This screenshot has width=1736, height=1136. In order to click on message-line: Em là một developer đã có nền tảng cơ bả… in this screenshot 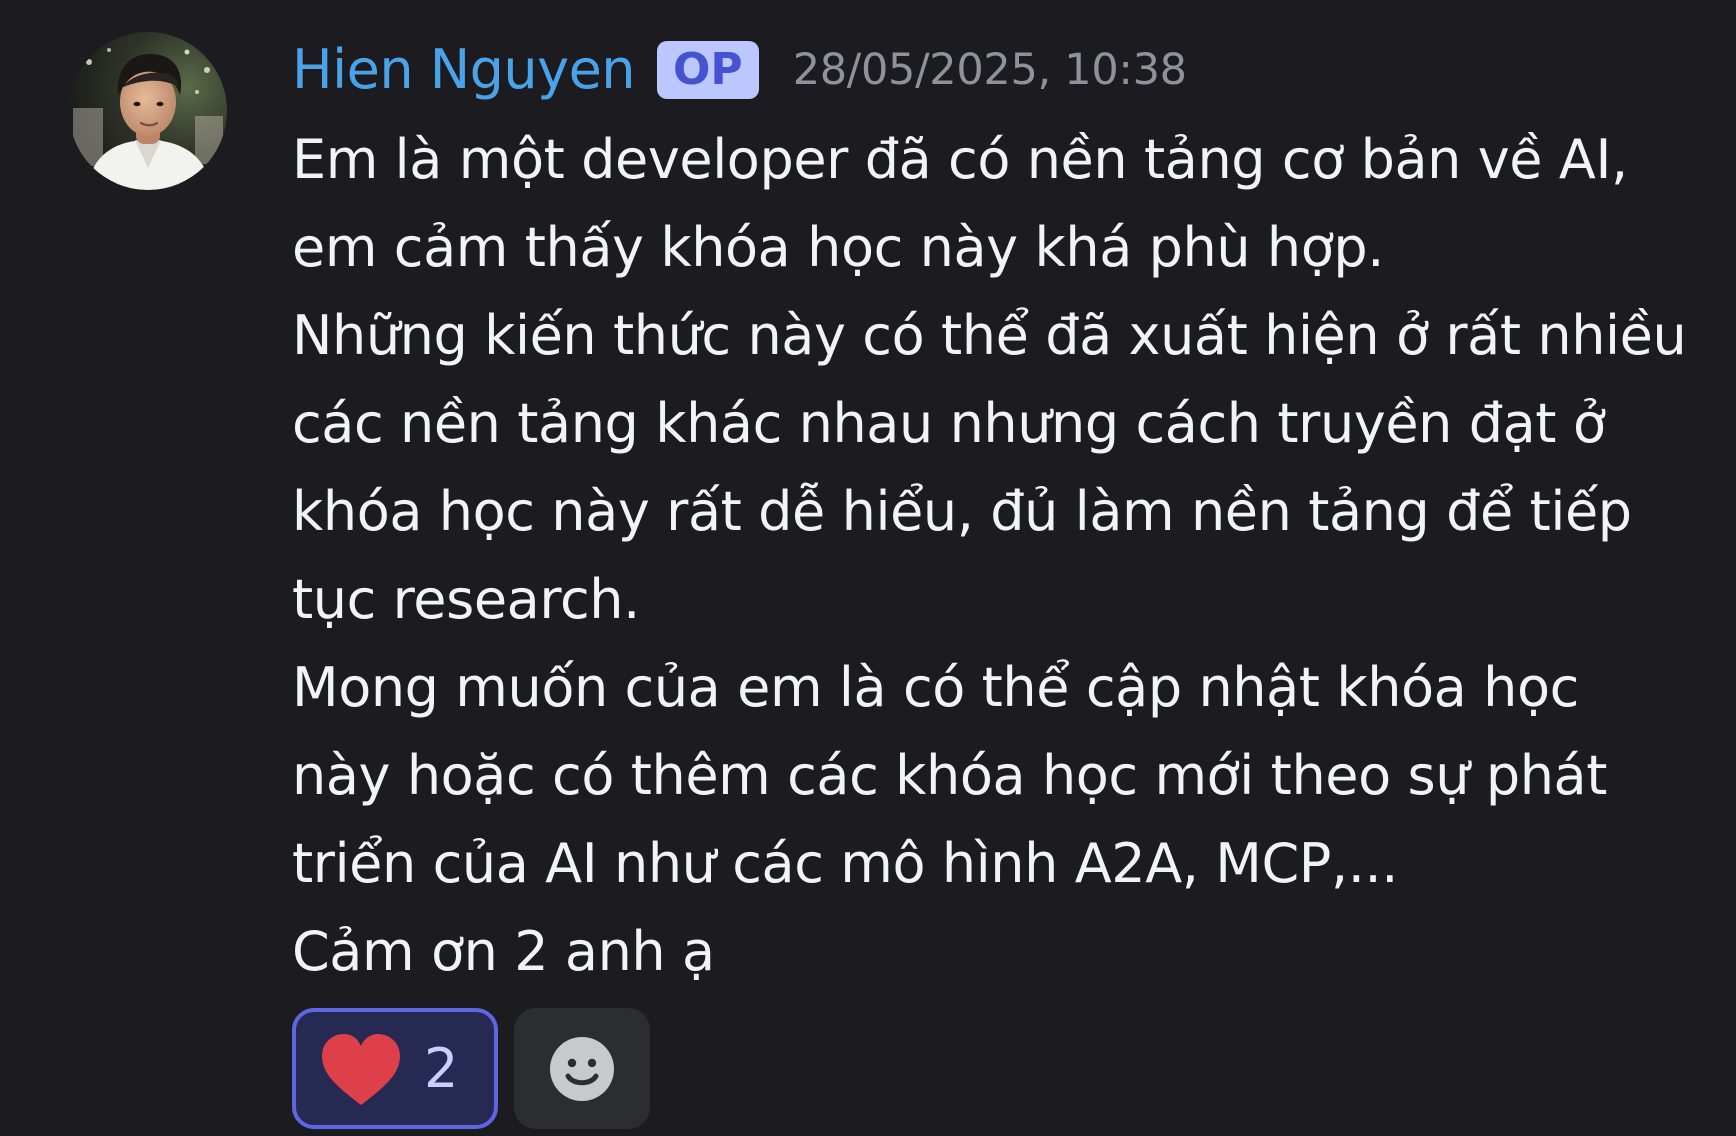, I will do `click(960, 159)`.